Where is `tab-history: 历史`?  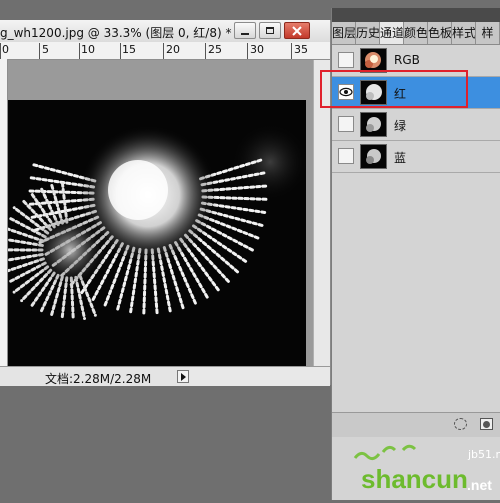
tab-history: 历史 is located at coordinates (368, 33).